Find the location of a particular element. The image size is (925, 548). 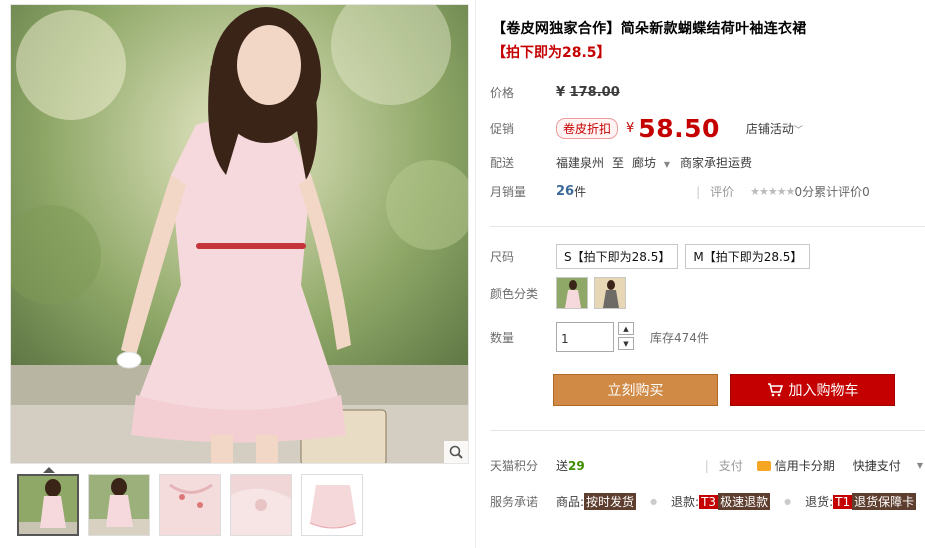

sales-unit: 件 is located at coordinates (580, 192).